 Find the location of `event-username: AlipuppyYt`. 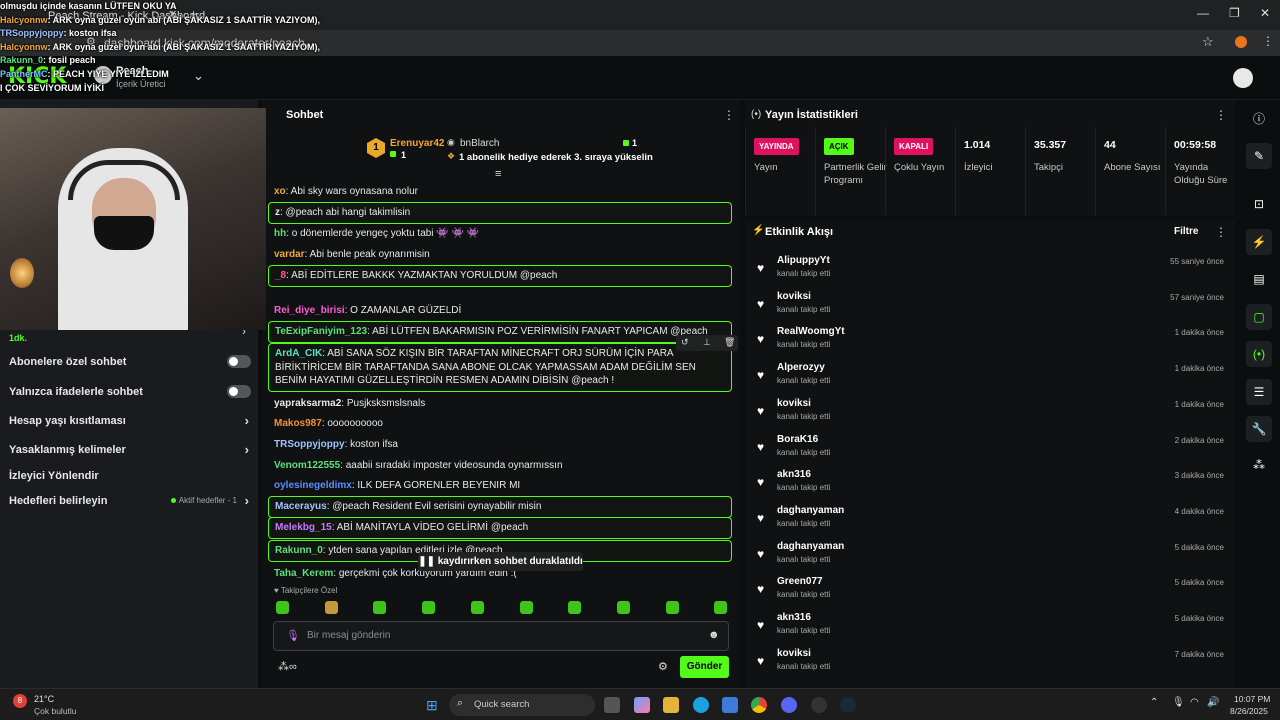

event-username: AlipuppyYt is located at coordinates (803, 260).